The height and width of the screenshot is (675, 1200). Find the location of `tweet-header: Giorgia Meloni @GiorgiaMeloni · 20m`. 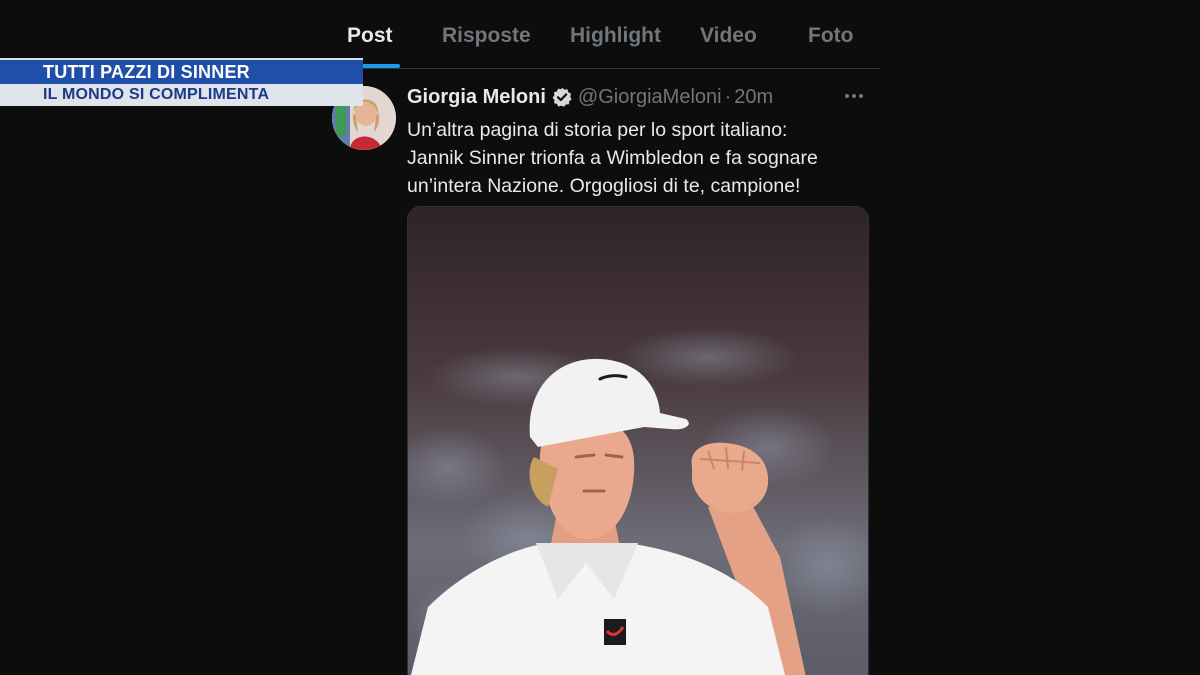

tweet-header: Giorgia Meloni @GiorgiaMeloni · 20m is located at coordinates (590, 97).